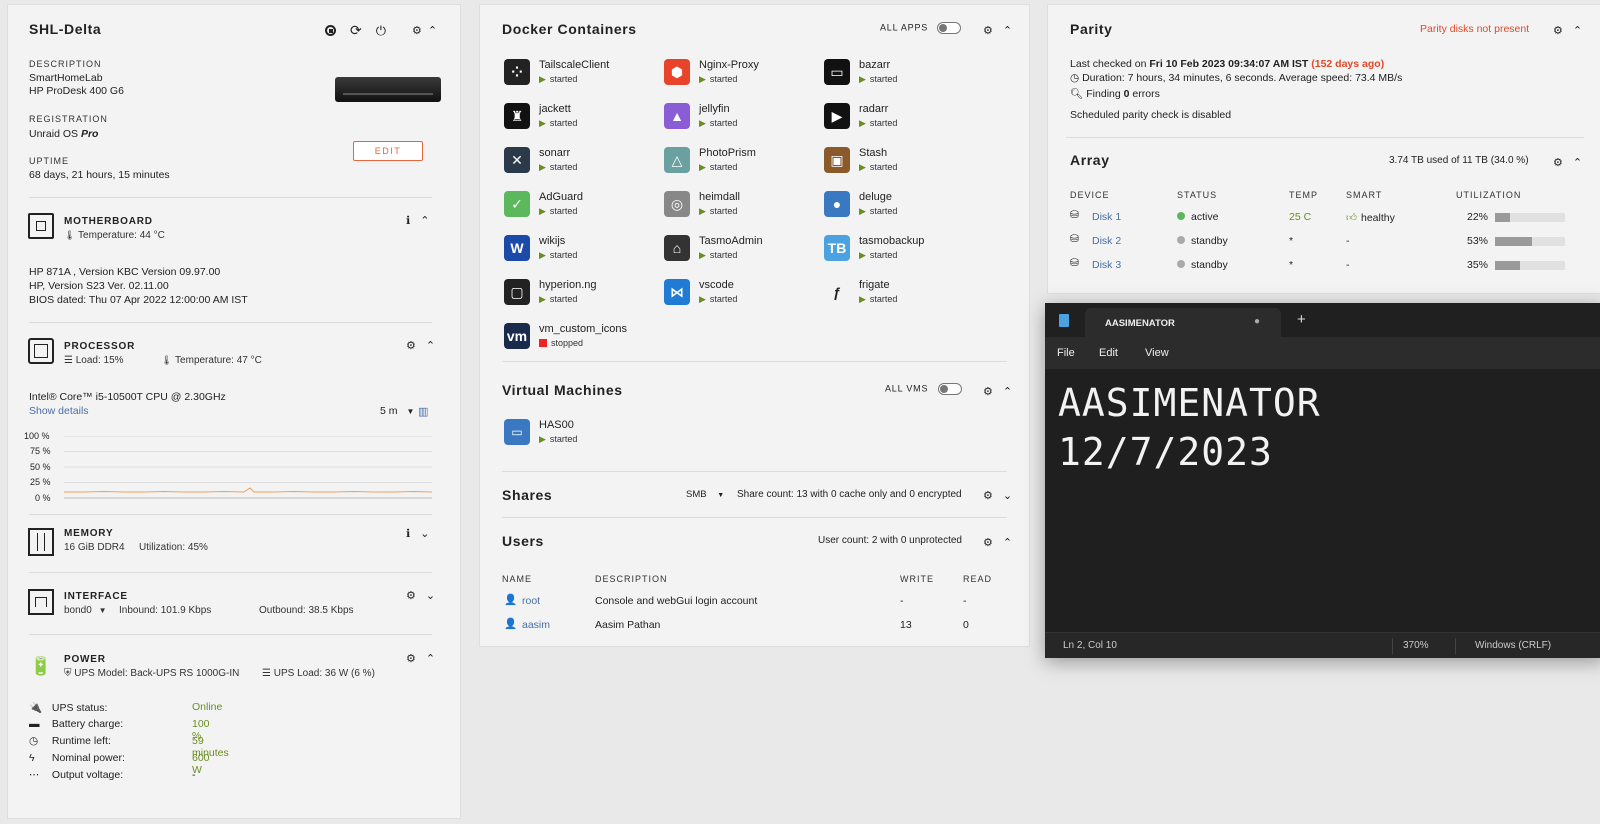 This screenshot has width=1600, height=824. What do you see at coordinates (543, 343) in the screenshot?
I see `stop-icon` at bounding box center [543, 343].